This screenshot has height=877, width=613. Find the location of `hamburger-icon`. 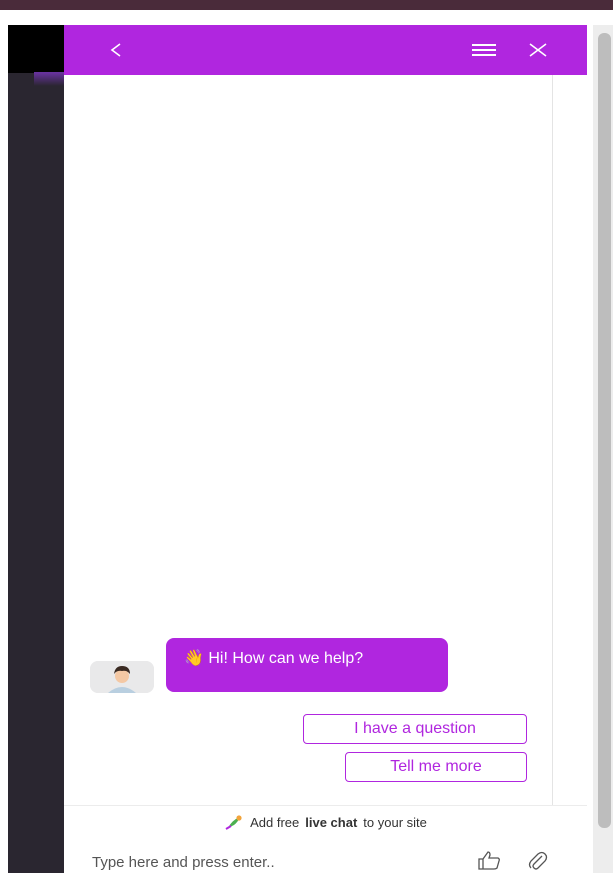

hamburger-icon is located at coordinates (484, 50).